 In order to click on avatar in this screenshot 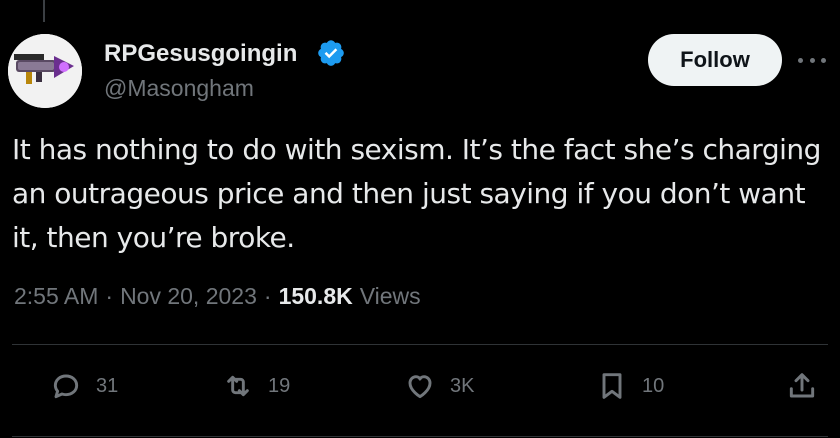, I will do `click(45, 71)`.